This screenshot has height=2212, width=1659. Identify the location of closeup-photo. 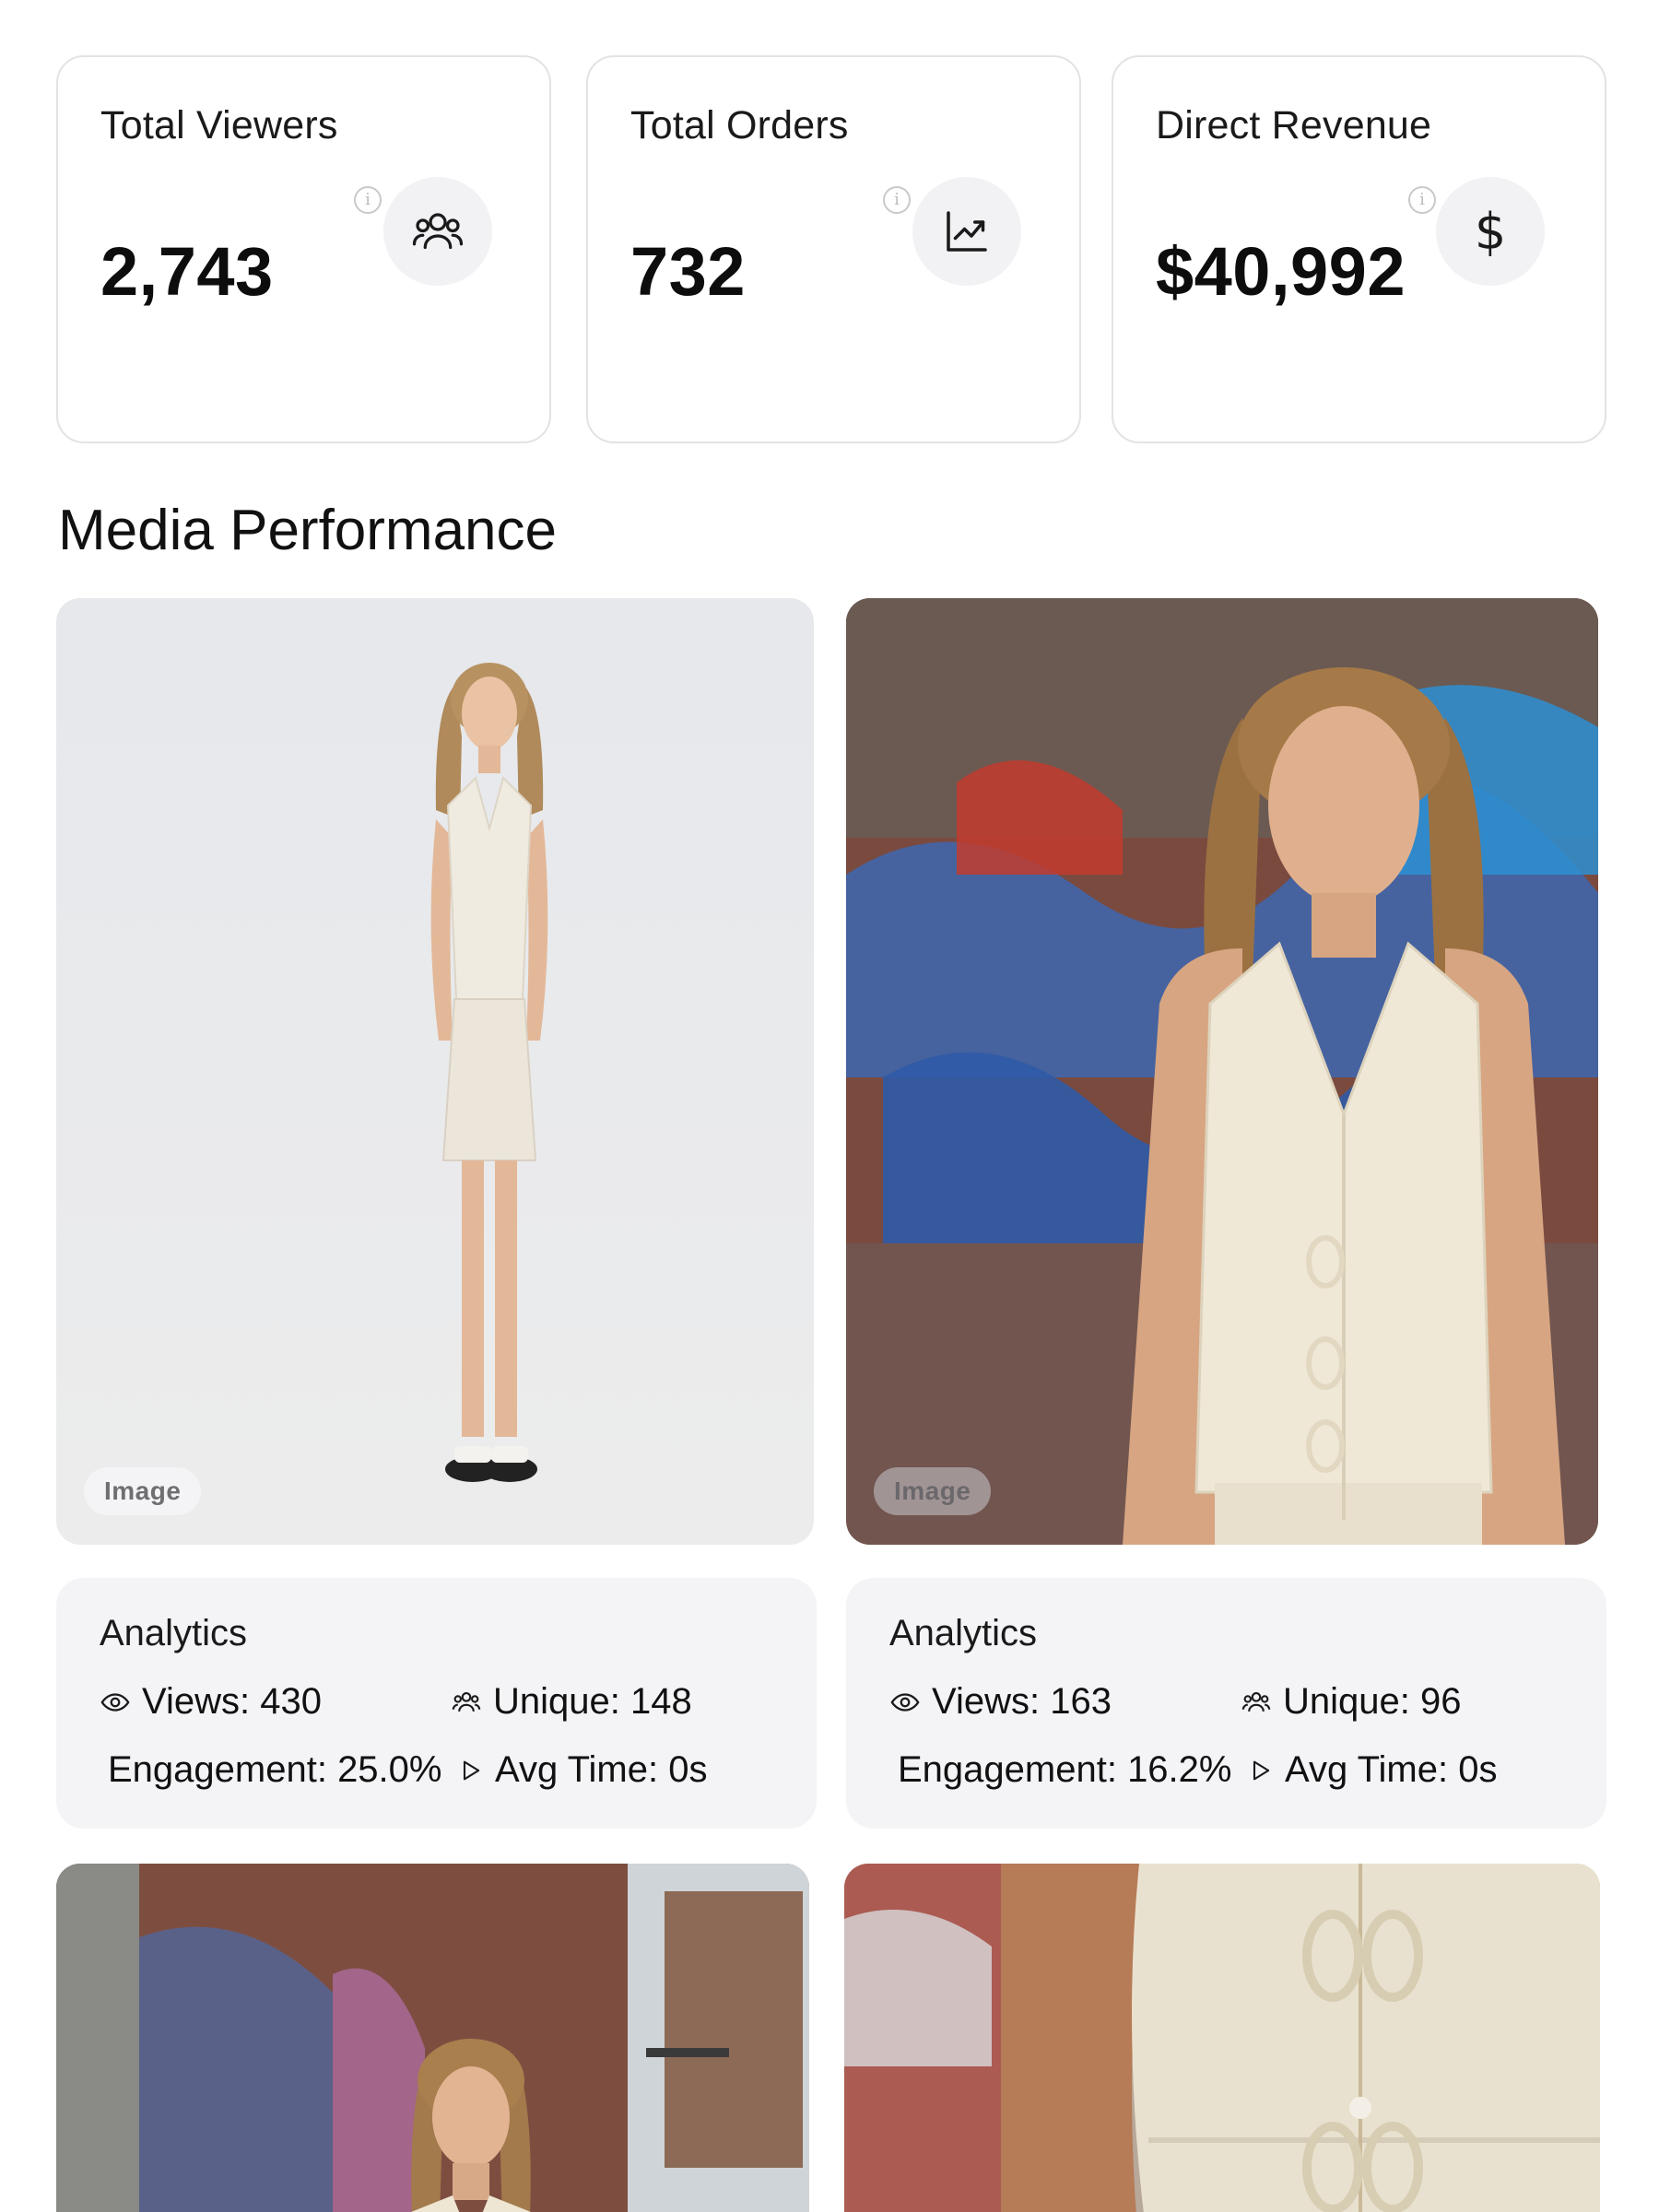
(1222, 2038).